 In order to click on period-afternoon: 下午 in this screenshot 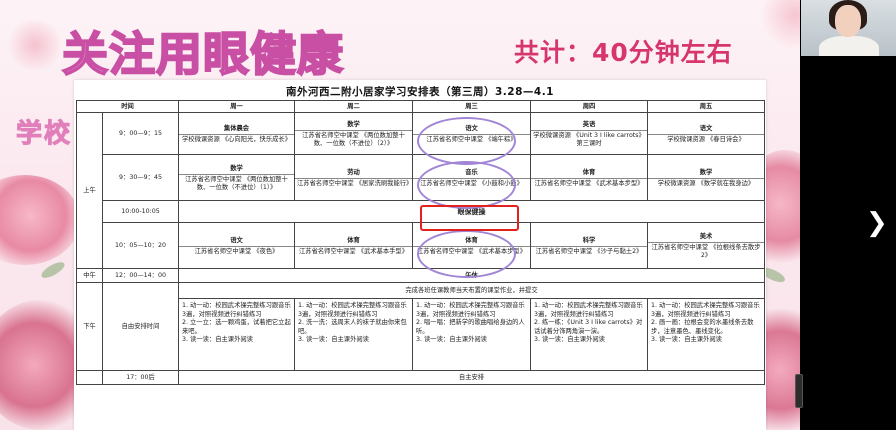, I will do `click(89, 326)`.